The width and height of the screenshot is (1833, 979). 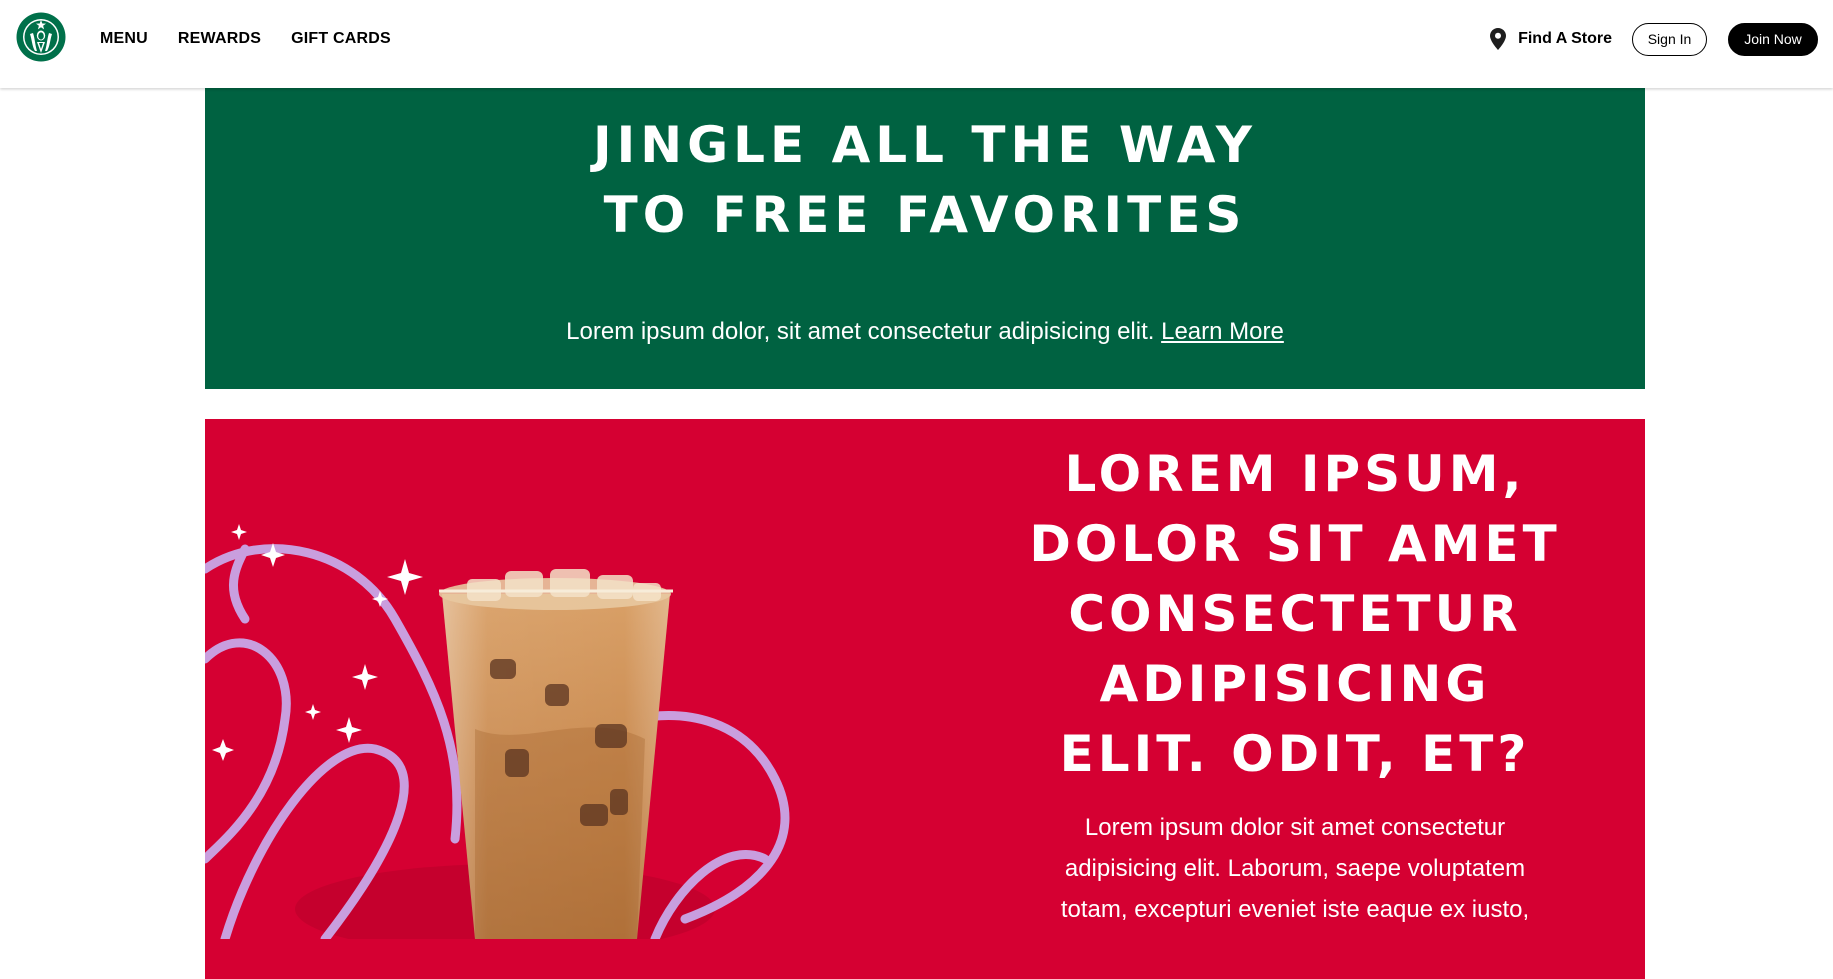 I want to click on nav-menu-link: MENU, so click(x=124, y=39).